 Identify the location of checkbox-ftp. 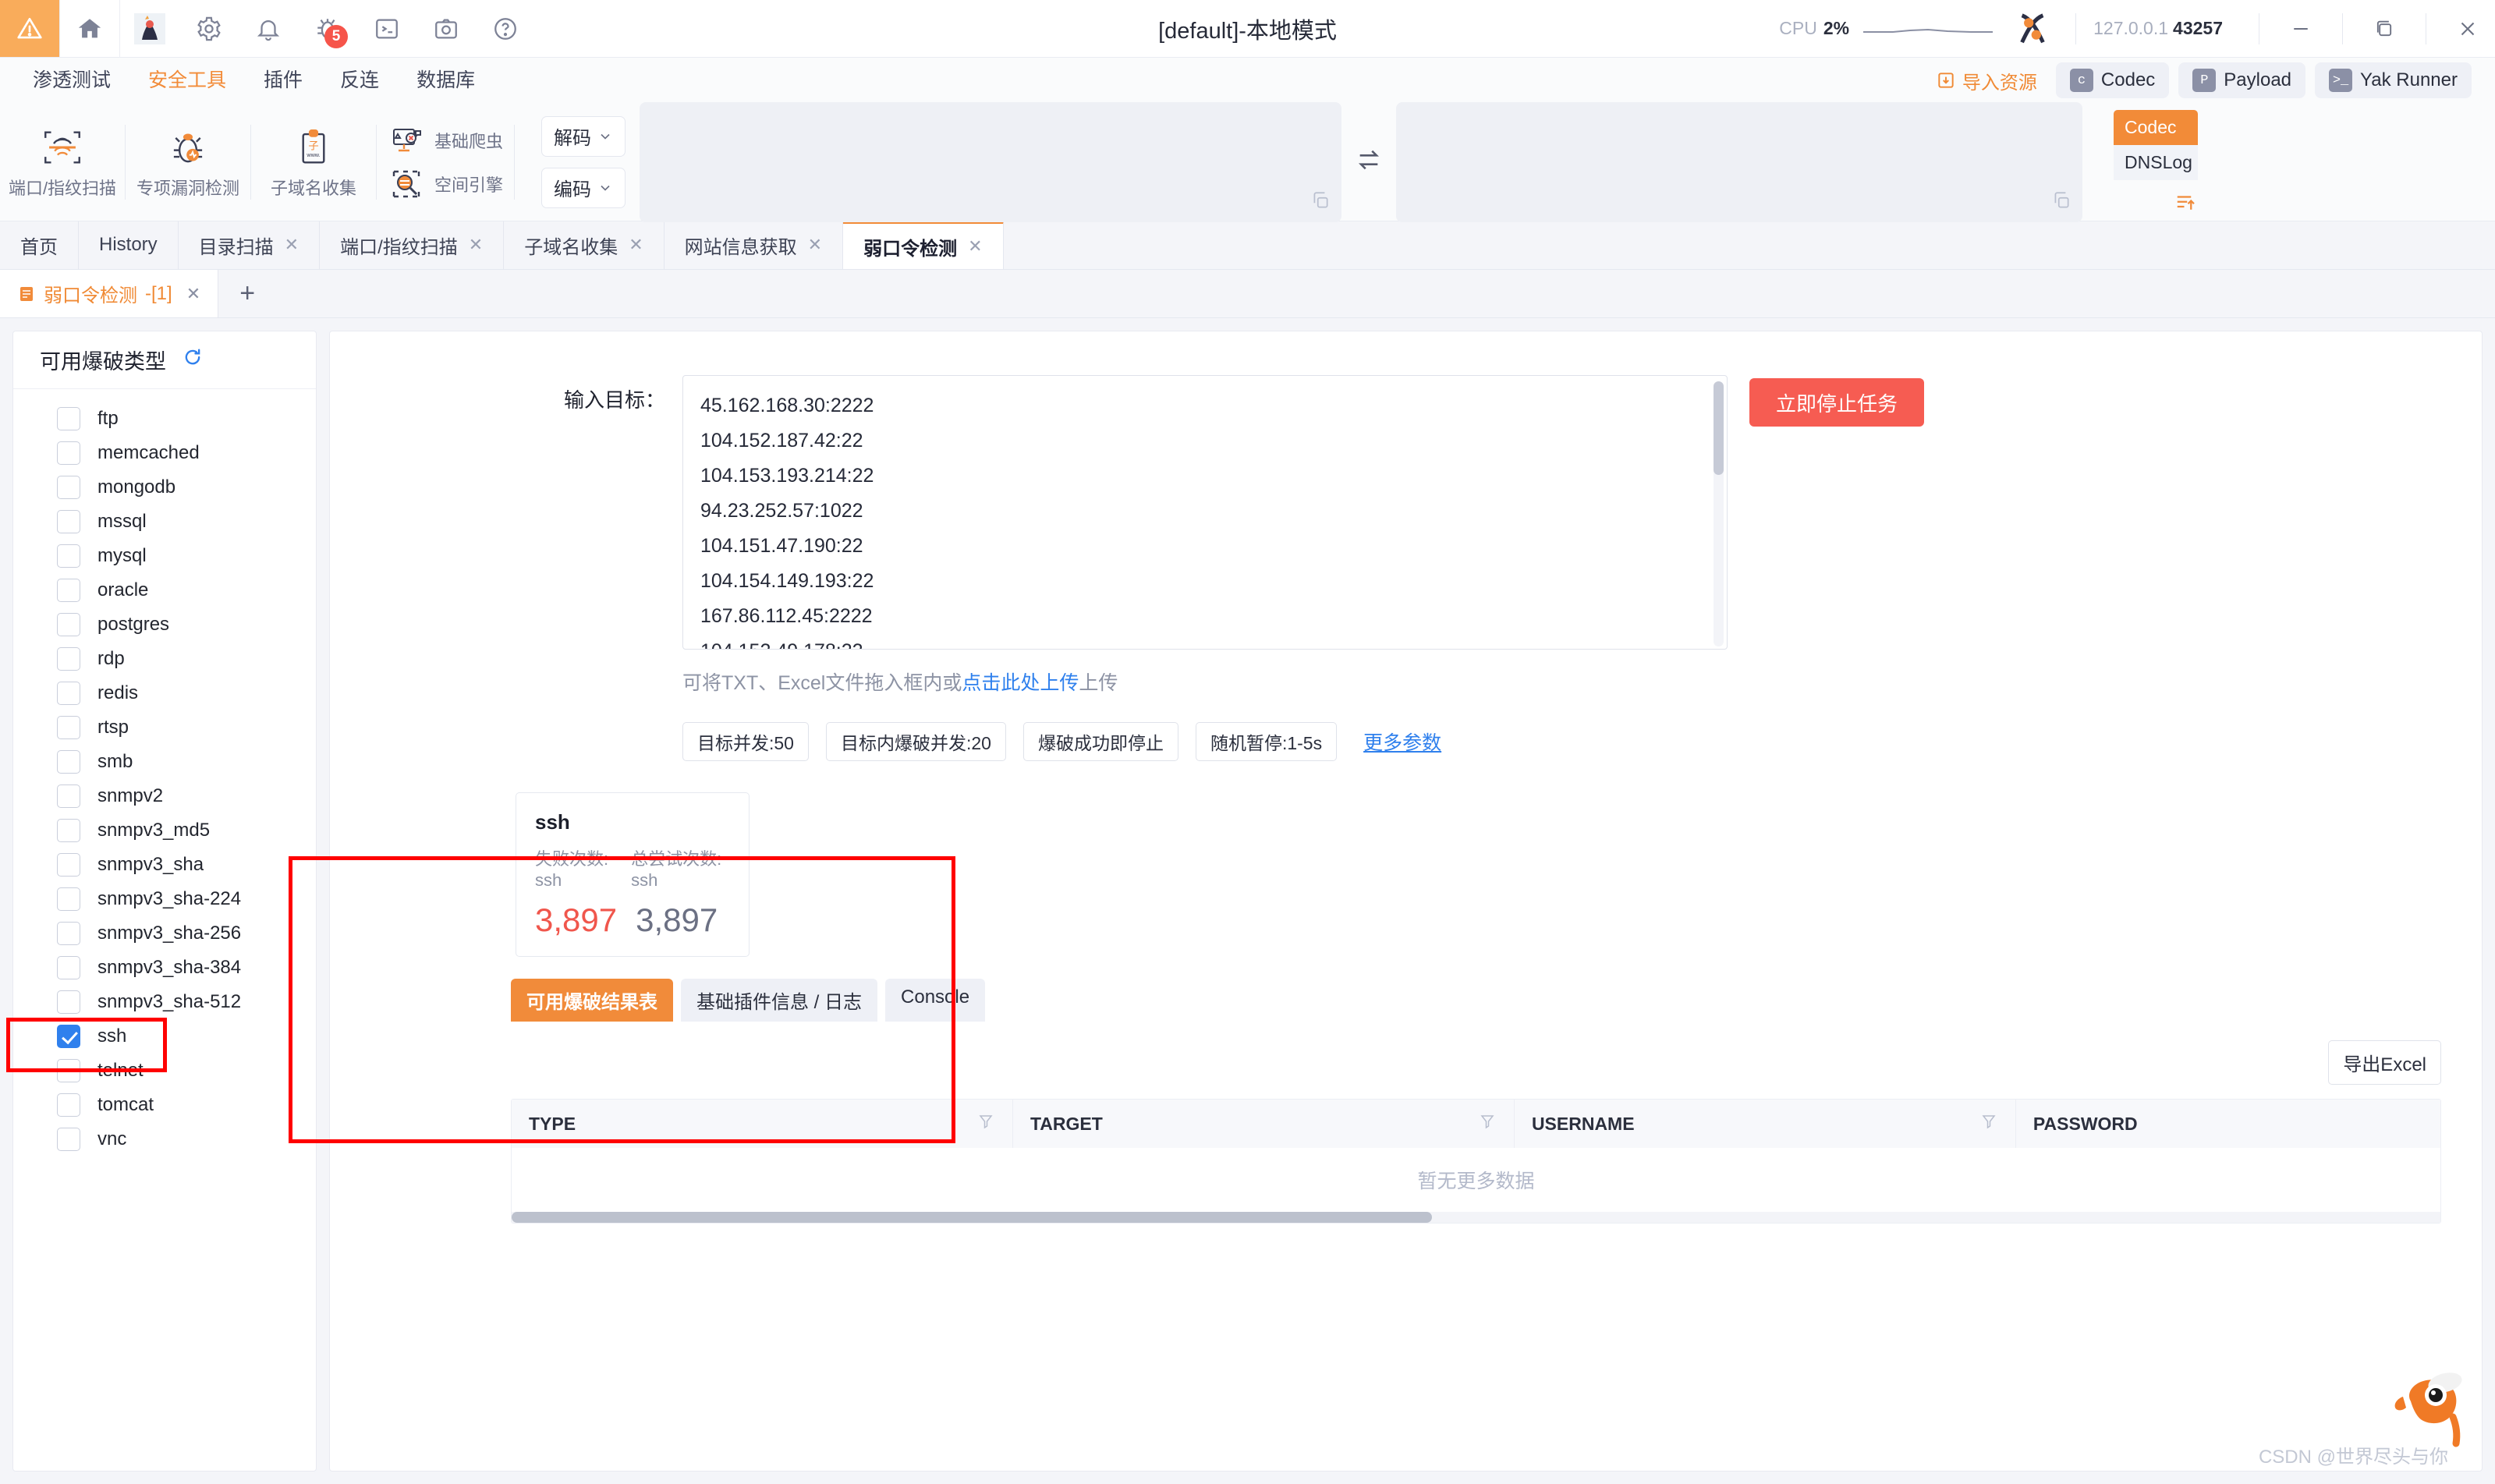
(68, 418).